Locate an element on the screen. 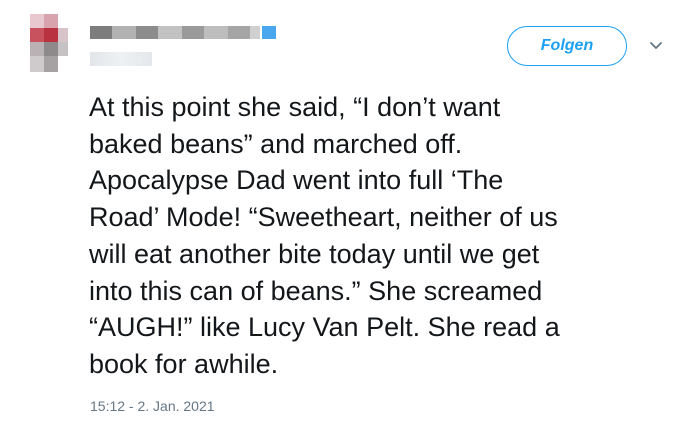  chevron-down-icon is located at coordinates (656, 46).